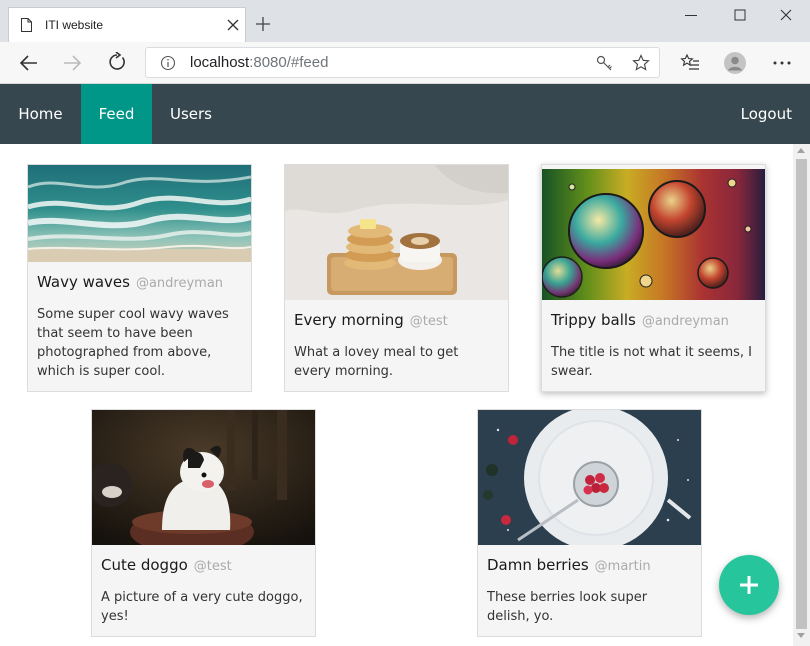 The image size is (810, 646). Describe the element at coordinates (144, 565) in the screenshot. I see `post-title: Cute doggo` at that location.